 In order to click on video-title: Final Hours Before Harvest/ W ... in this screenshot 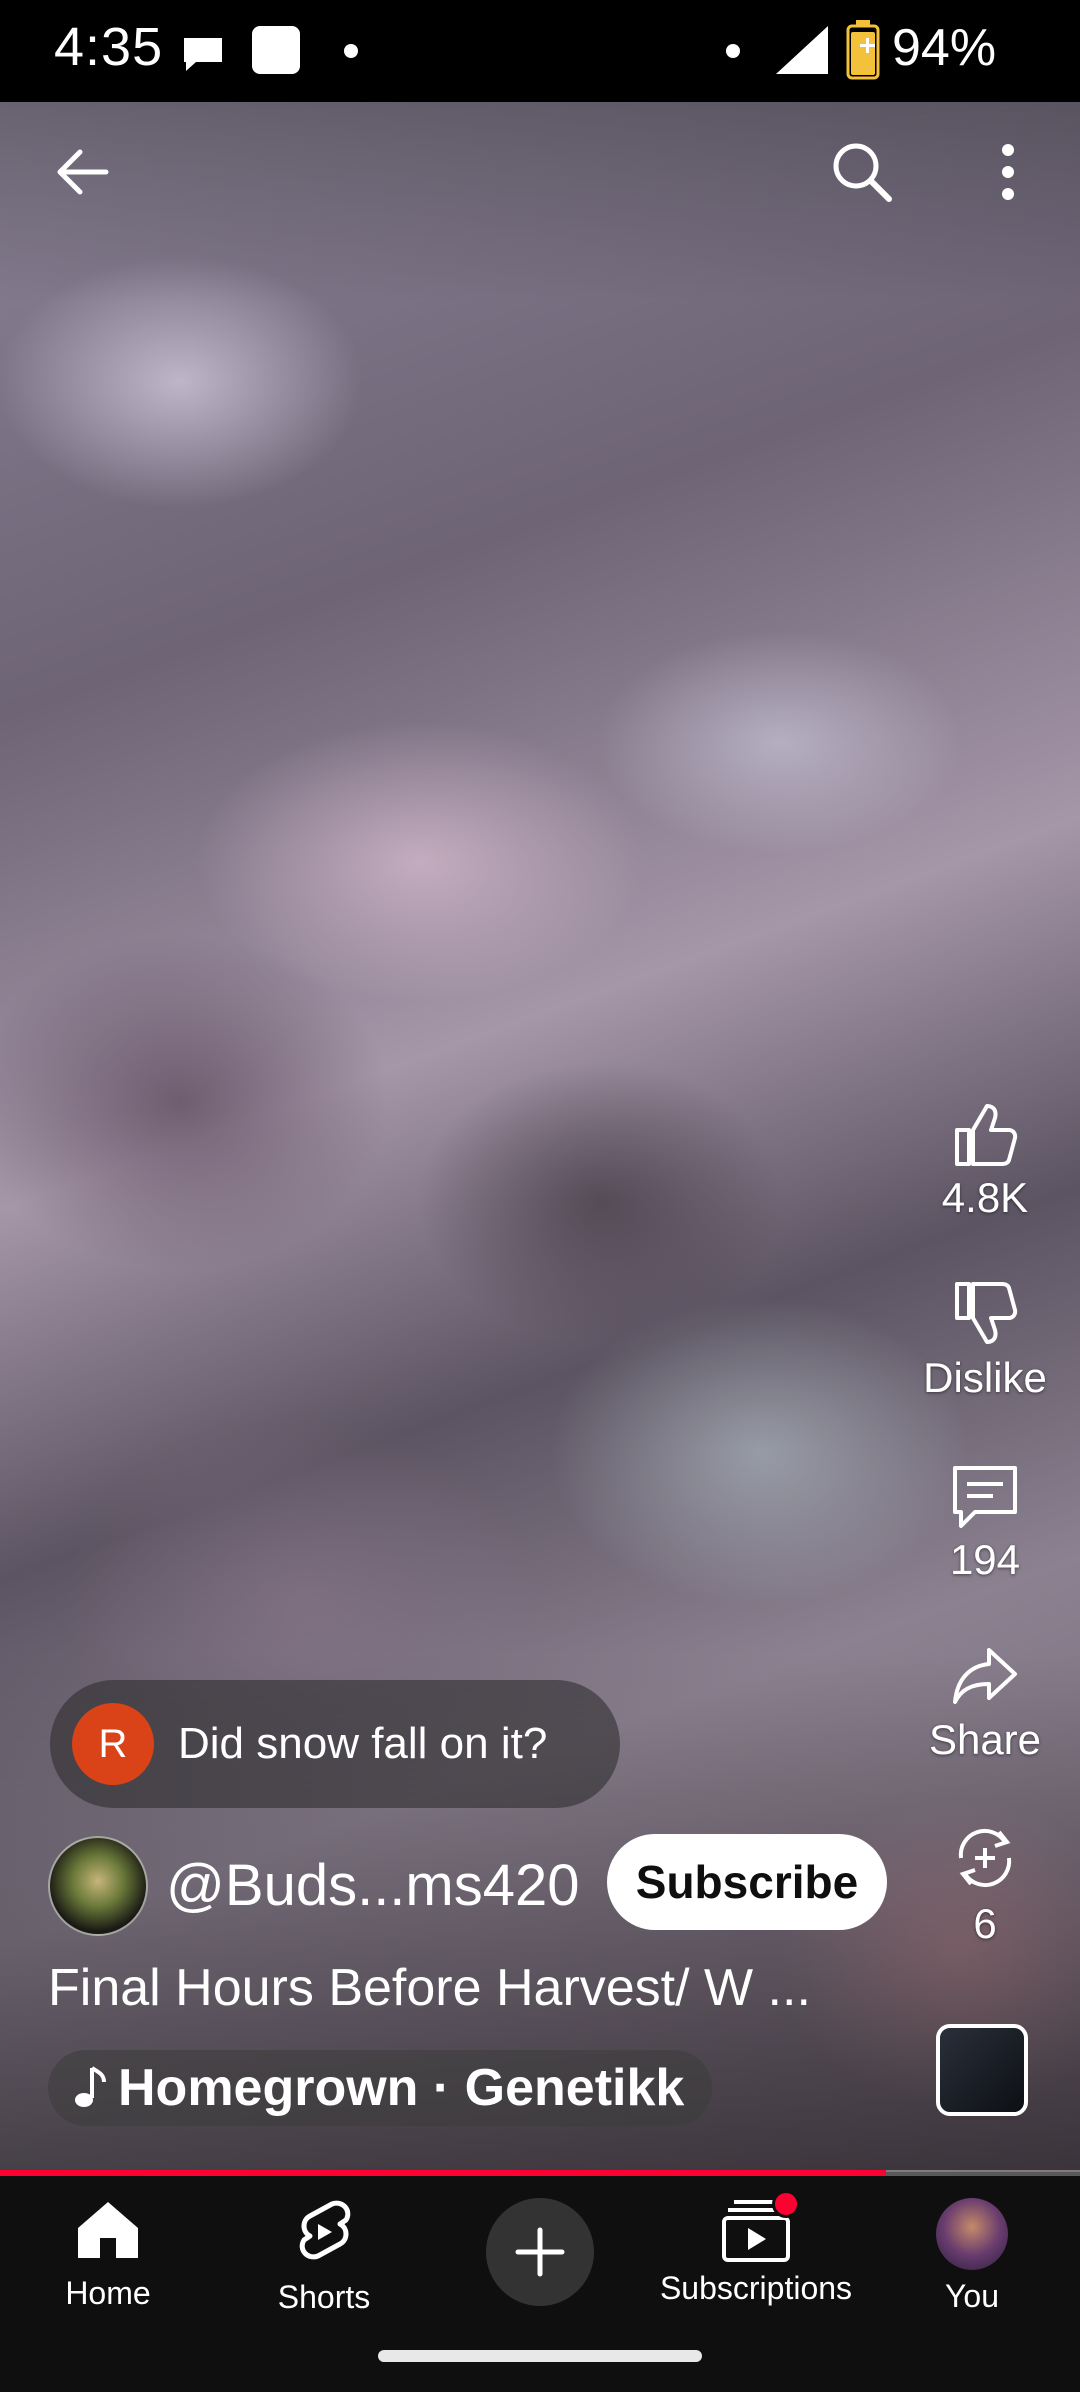, I will do `click(429, 1988)`.